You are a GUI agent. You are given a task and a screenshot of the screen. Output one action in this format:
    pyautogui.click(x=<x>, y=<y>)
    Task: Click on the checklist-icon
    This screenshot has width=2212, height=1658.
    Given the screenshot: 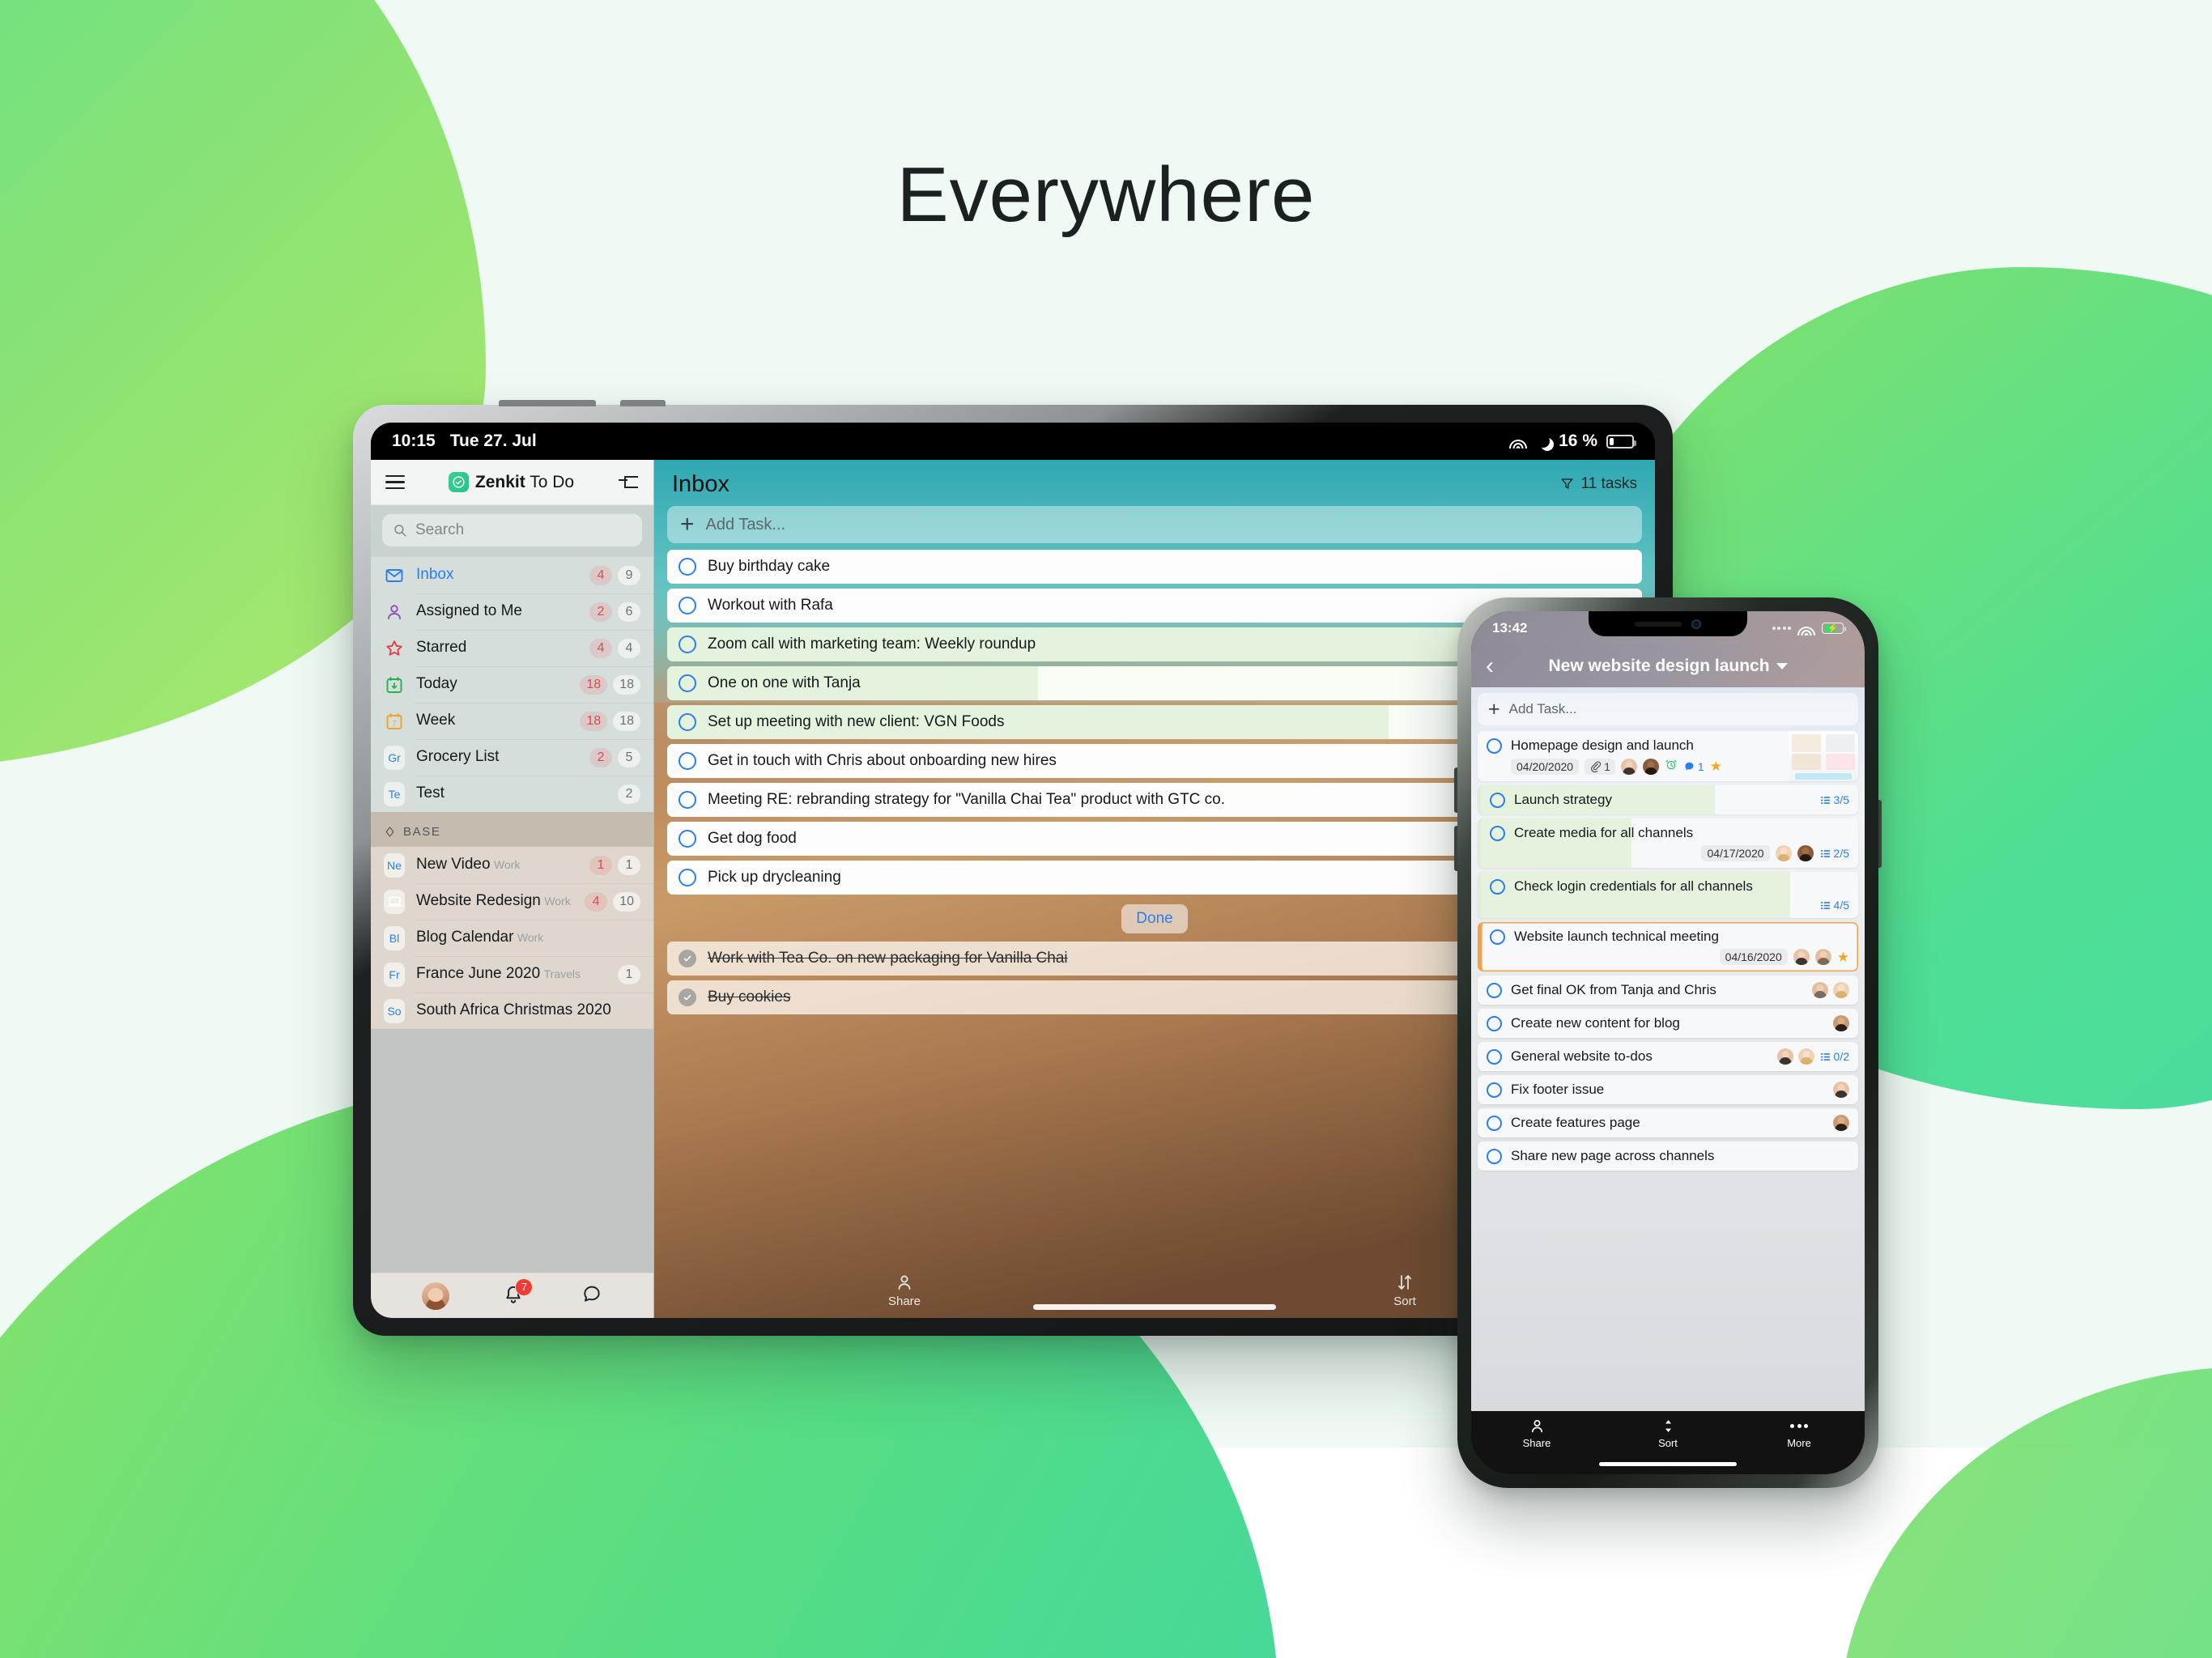 What is the action you would take?
    pyautogui.click(x=1825, y=853)
    